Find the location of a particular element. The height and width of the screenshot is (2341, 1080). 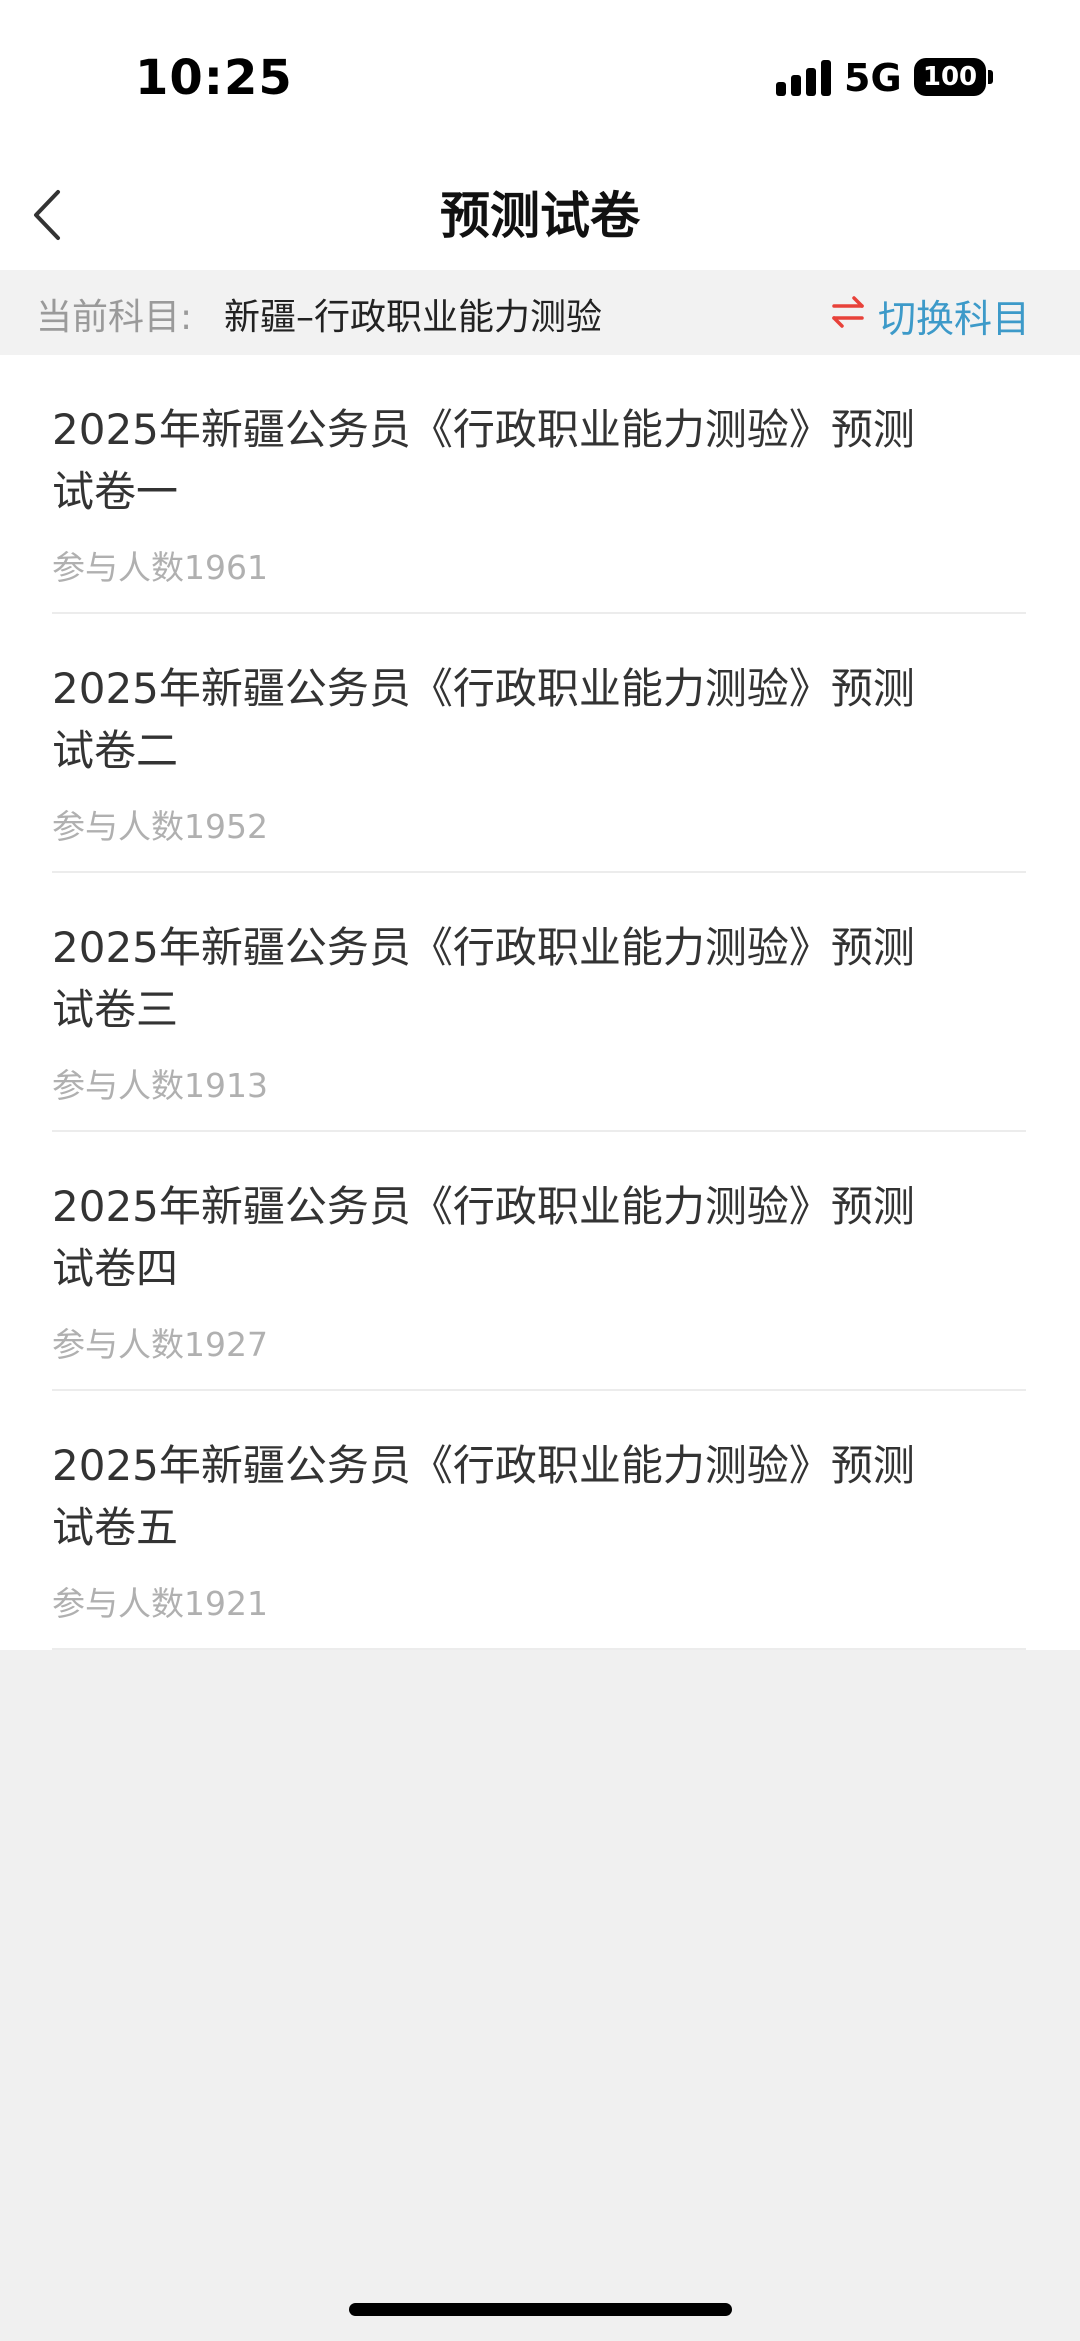

participant-count: 参与人数1921 is located at coordinates (160, 1603).